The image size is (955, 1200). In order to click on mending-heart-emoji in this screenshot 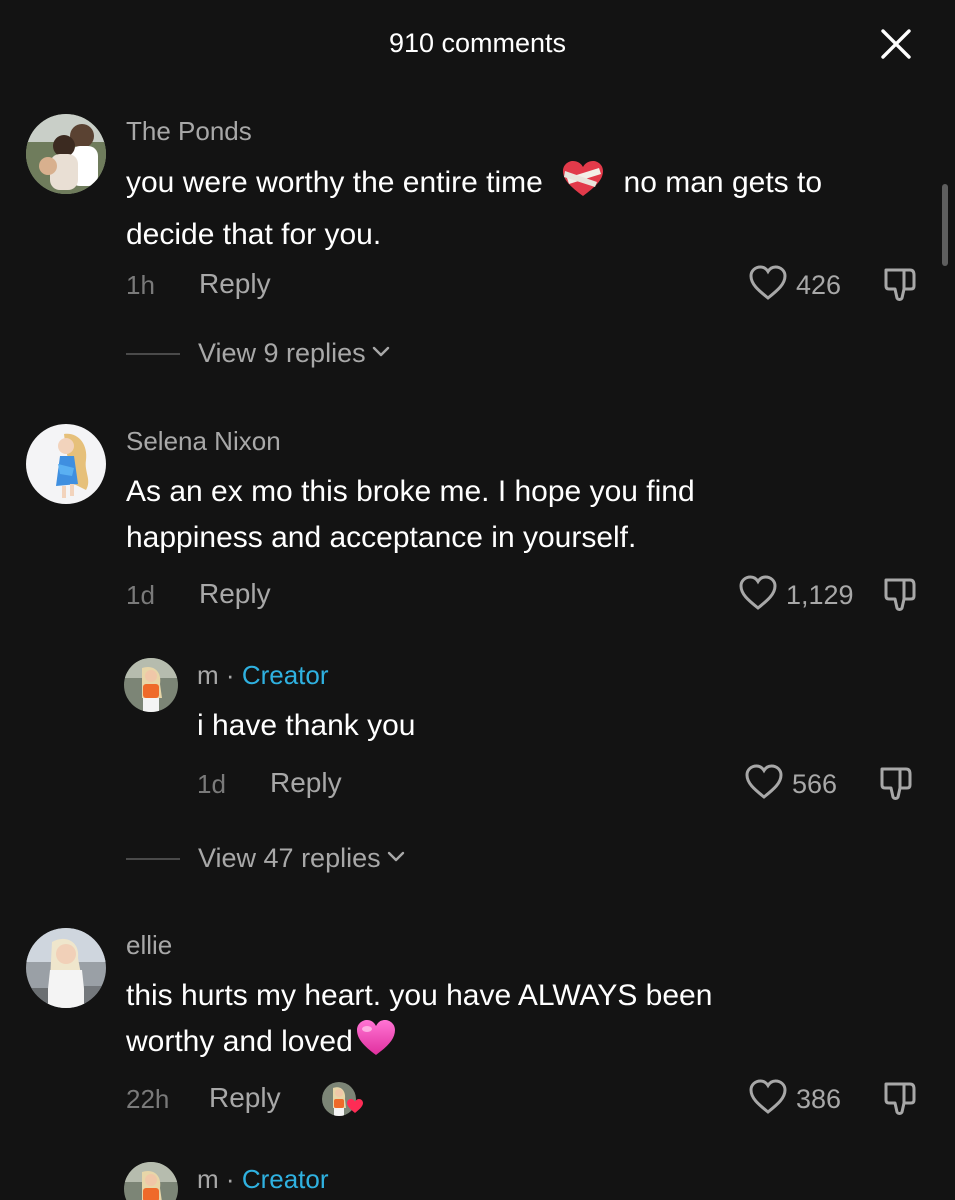, I will do `click(583, 186)`.